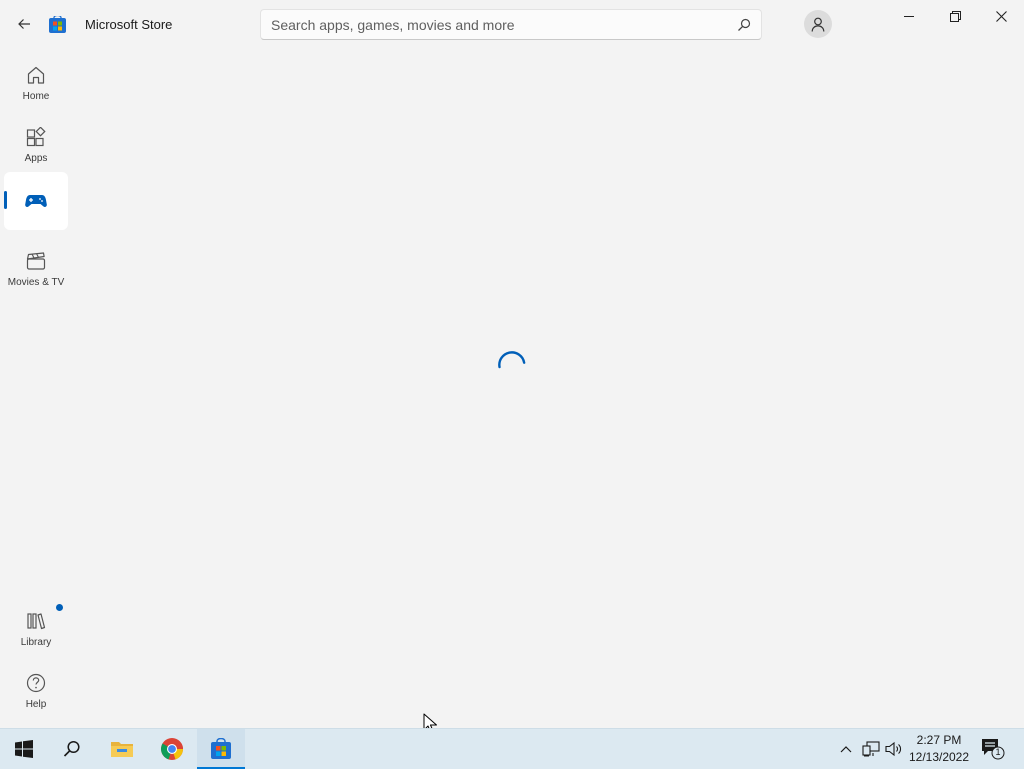 This screenshot has width=1024, height=769. Describe the element at coordinates (36, 75) in the screenshot. I see `home-icon` at that location.